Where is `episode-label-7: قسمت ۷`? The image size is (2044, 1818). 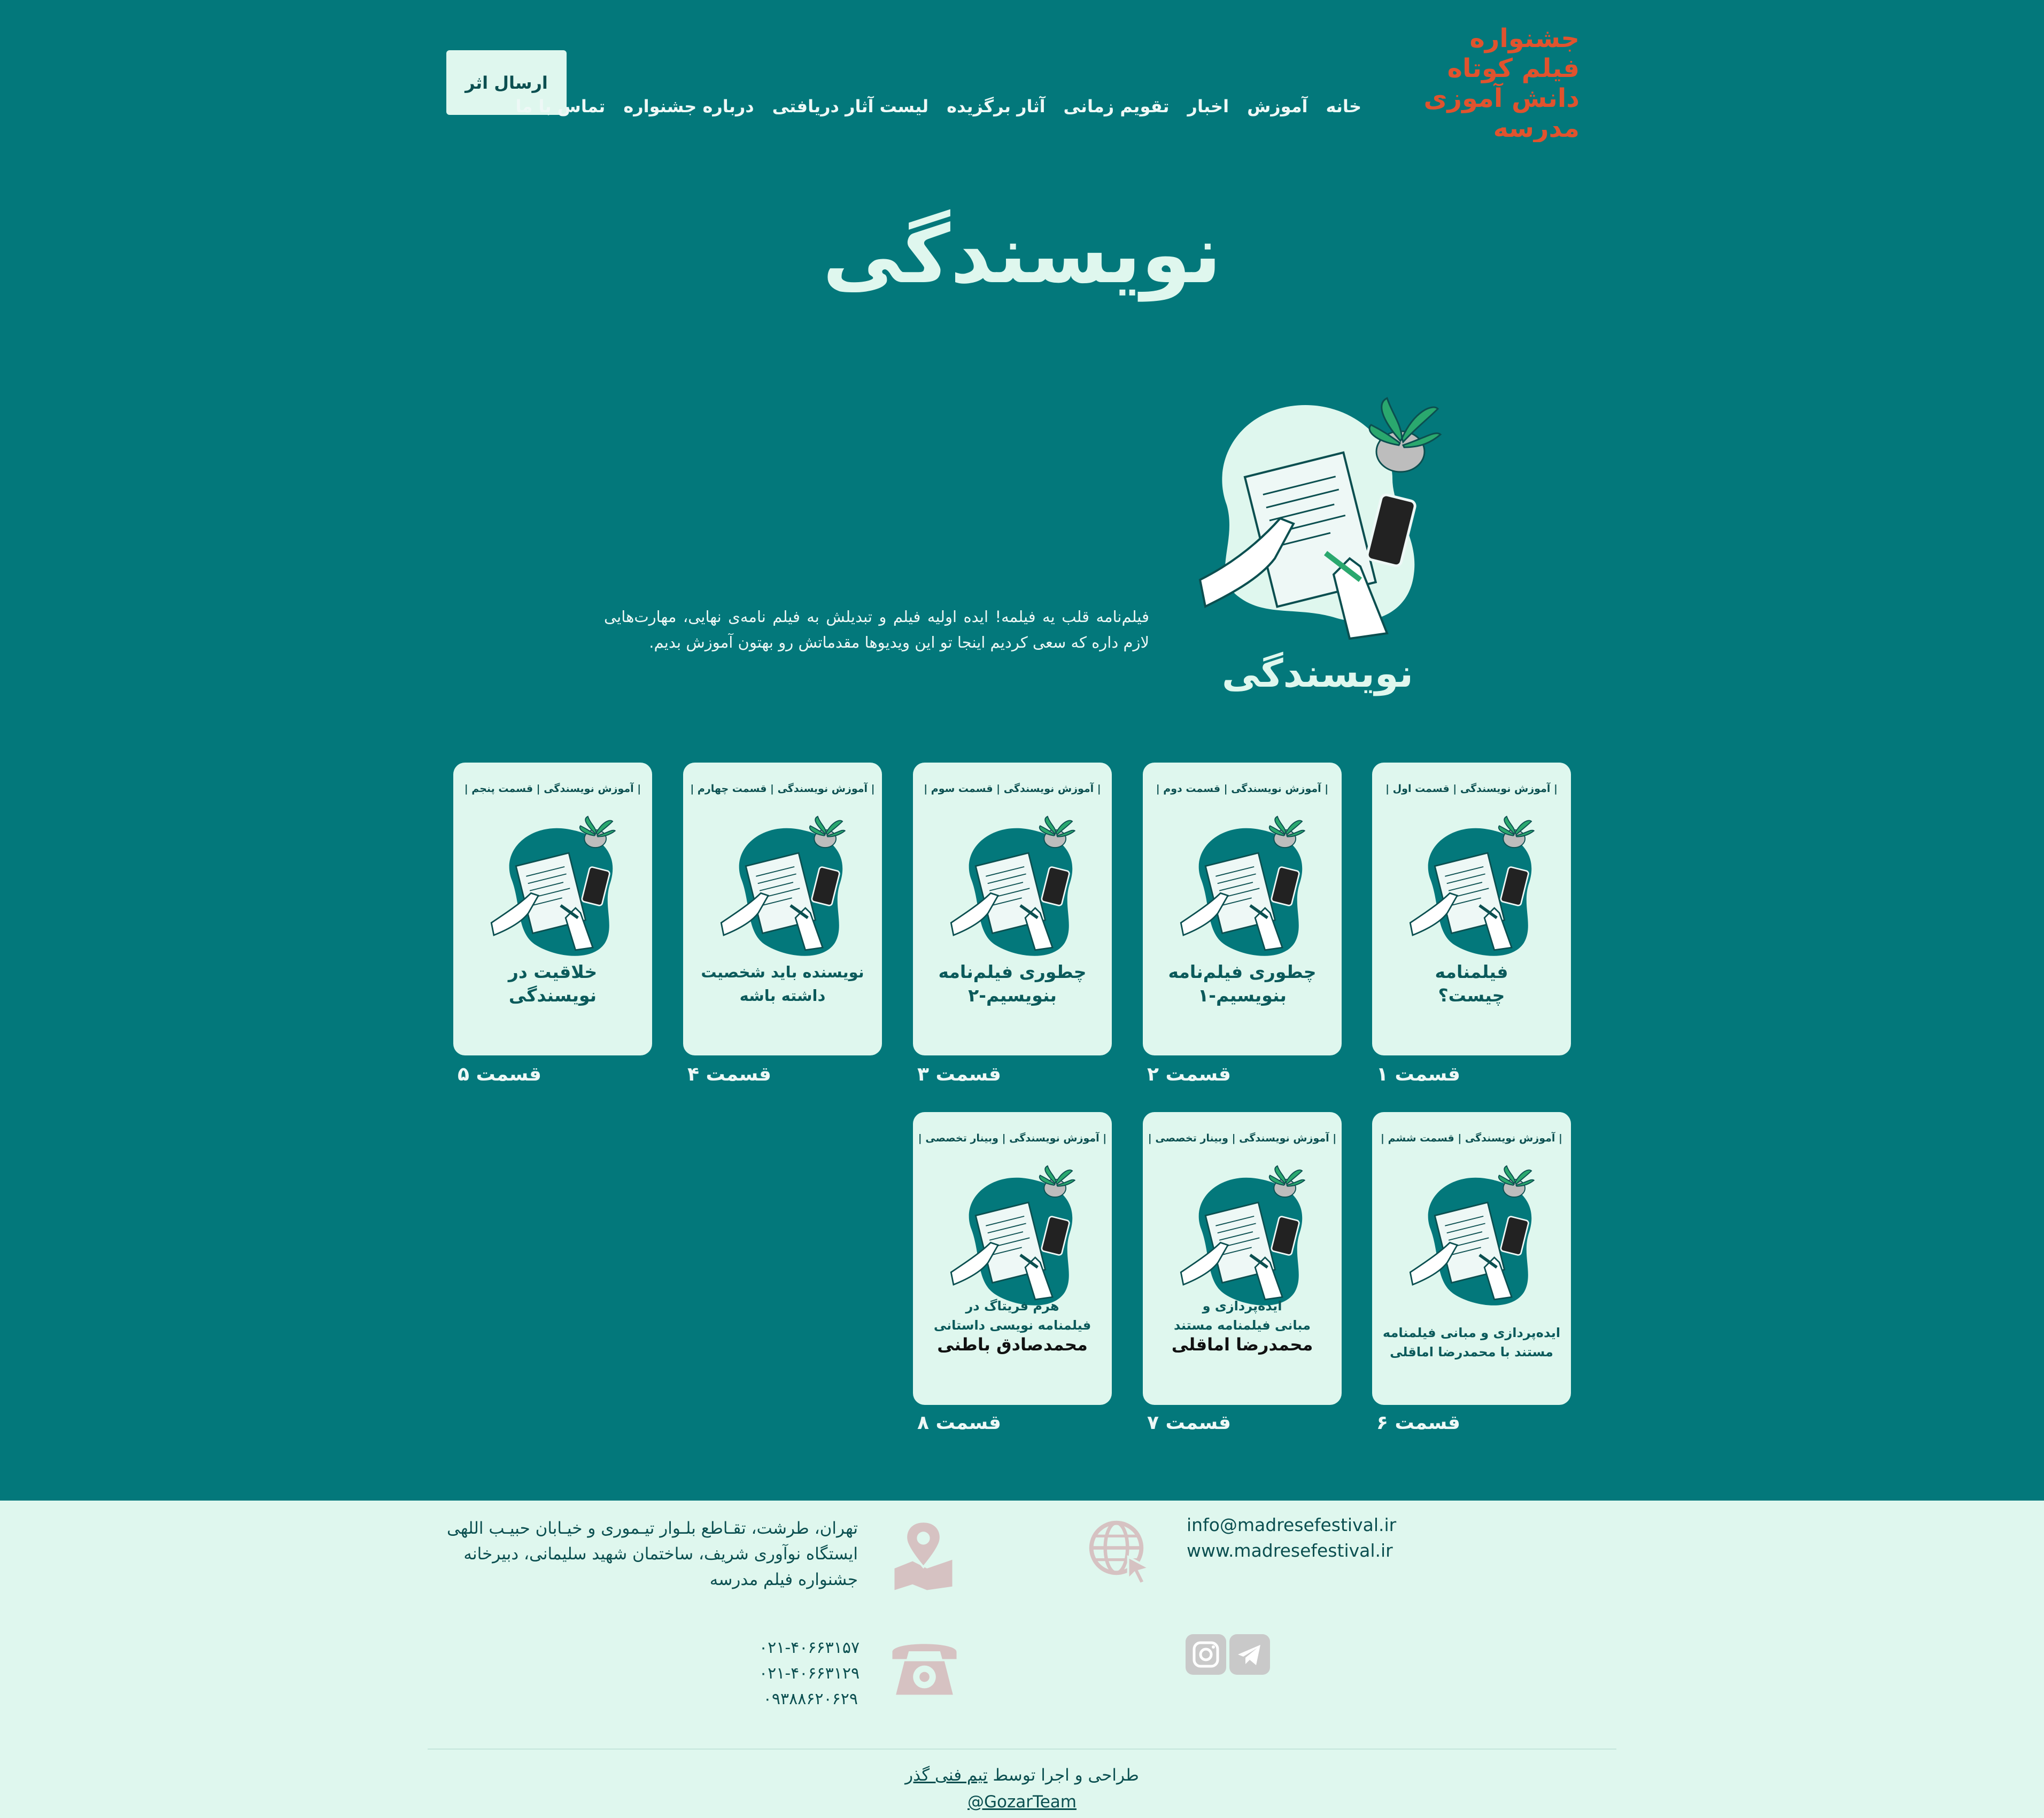 episode-label-7: قسمت ۷ is located at coordinates (1242, 1423).